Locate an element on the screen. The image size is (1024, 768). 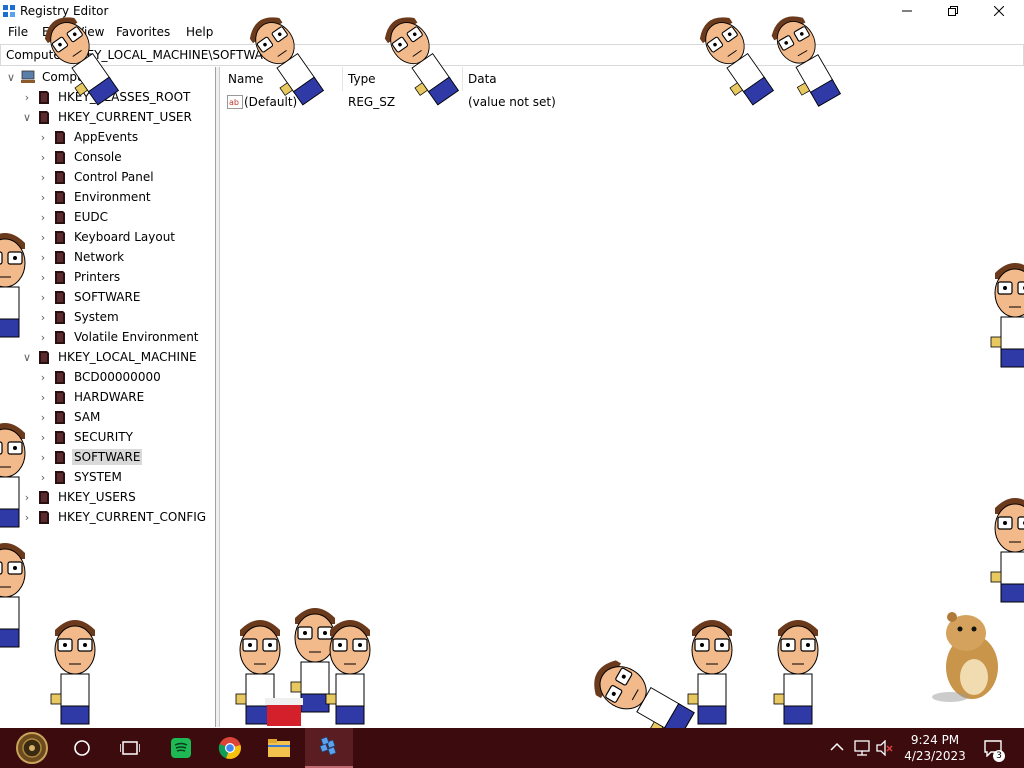
tree-item-appevents: › AppEvents is located at coordinates (88, 137).